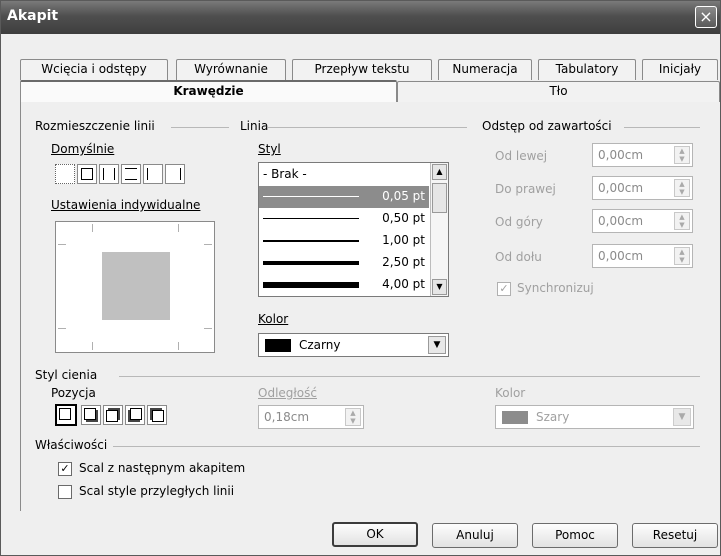  Describe the element at coordinates (231, 69) in the screenshot. I see `tab-alignment: Wyrównanie` at that location.